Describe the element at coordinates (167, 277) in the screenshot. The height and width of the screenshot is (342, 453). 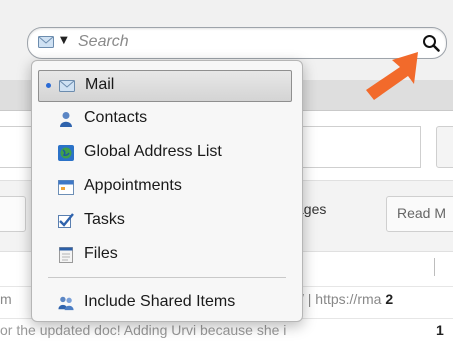
I see `menu-divider` at that location.